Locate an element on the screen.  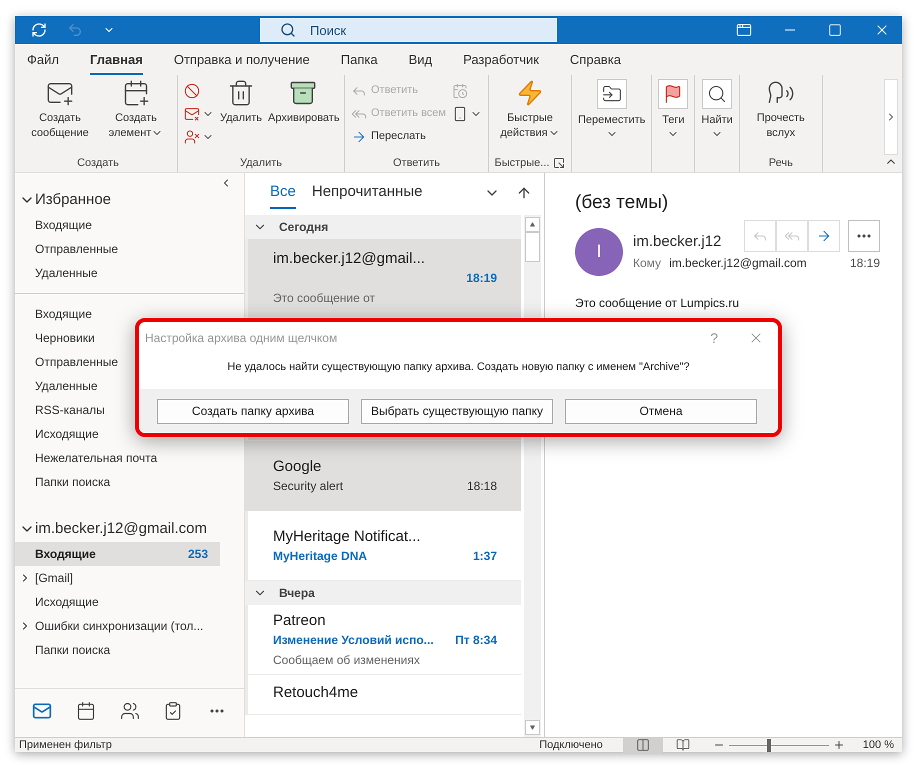
to-label: Кому is located at coordinates (647, 263).